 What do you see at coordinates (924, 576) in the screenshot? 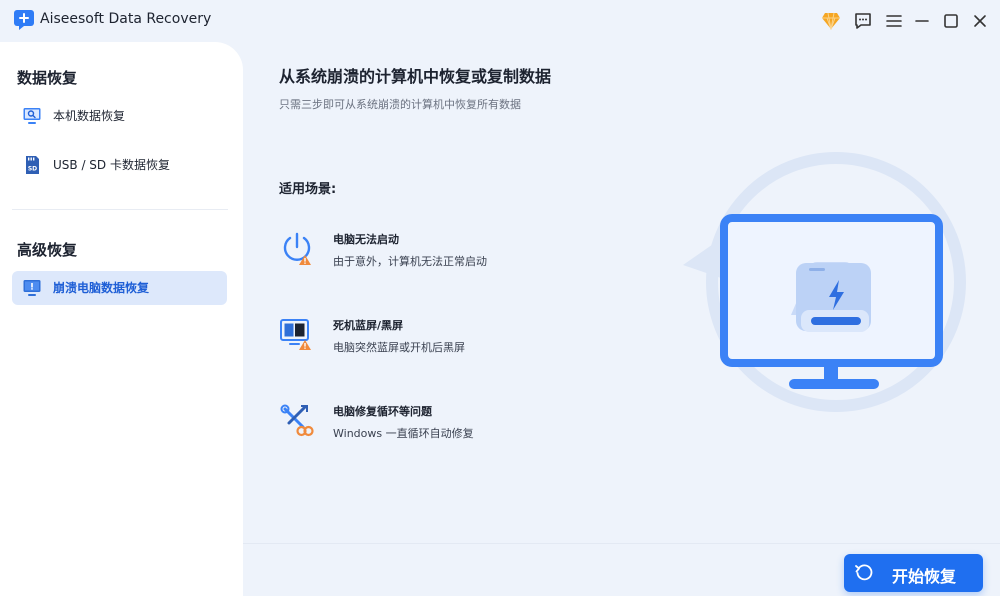
I see `start-recovery-label: 开始恢复` at bounding box center [924, 576].